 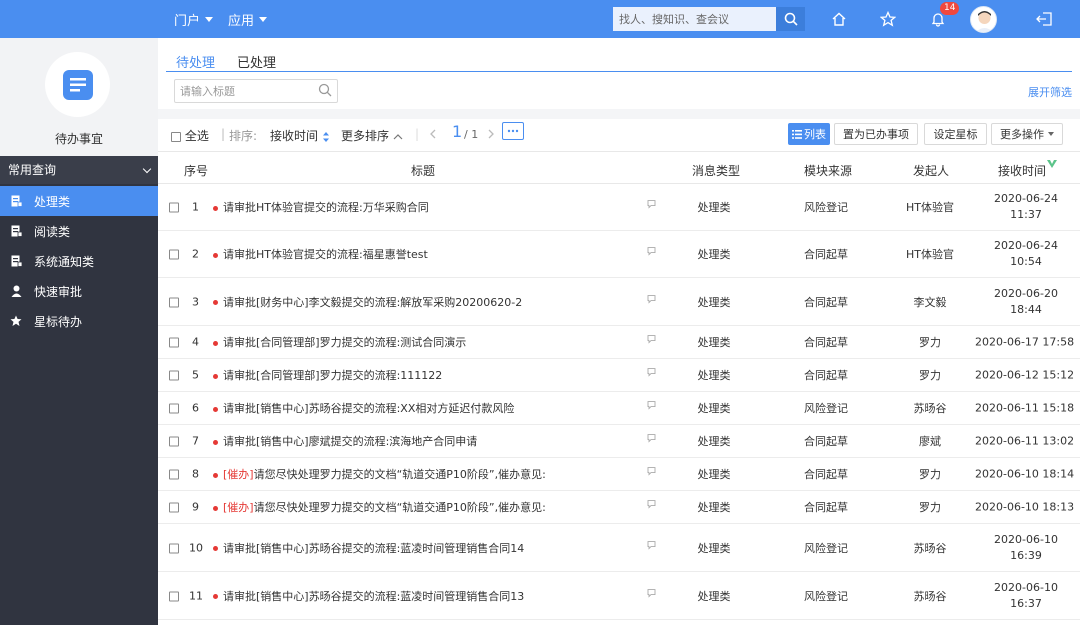 I want to click on chevron-down-icon, so click(x=147, y=169).